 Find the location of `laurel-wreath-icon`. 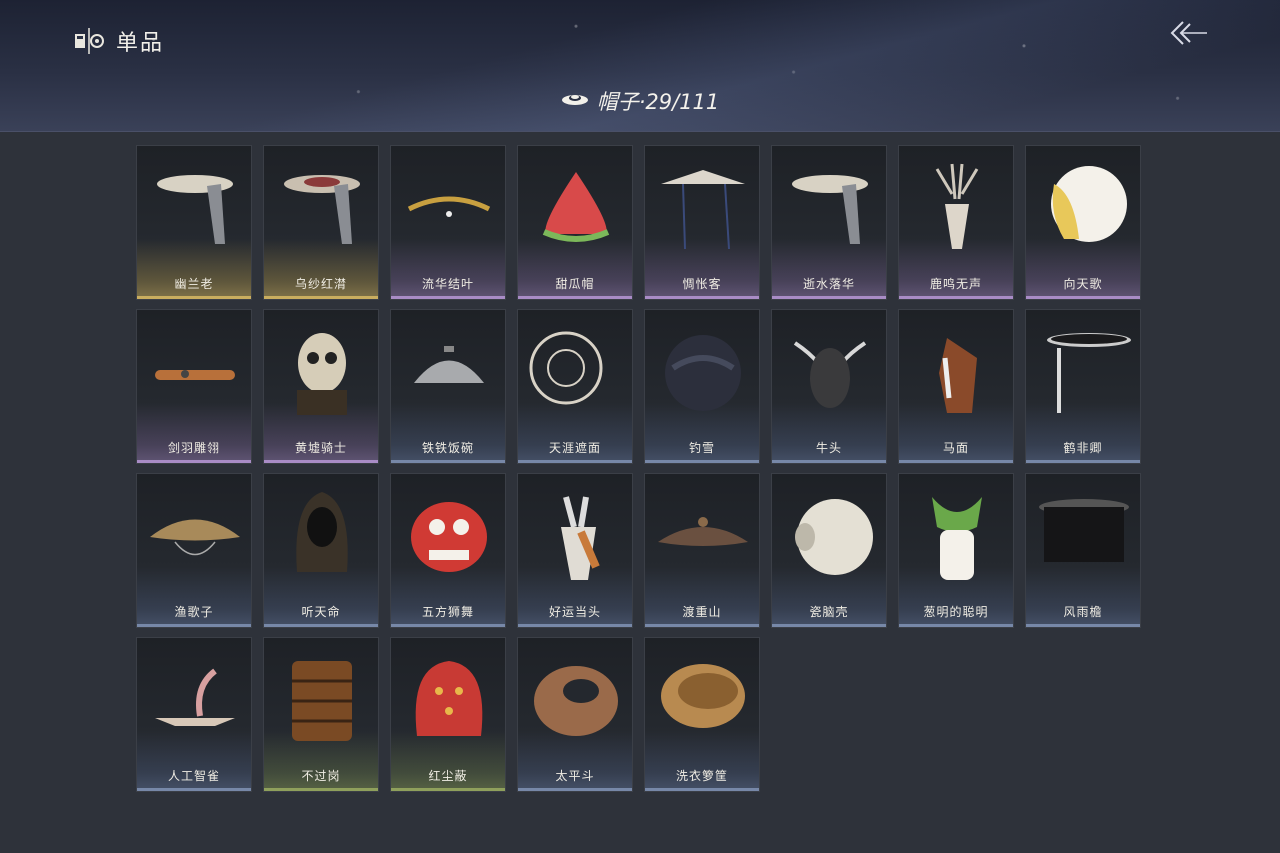

laurel-wreath-icon is located at coordinates (449, 209).